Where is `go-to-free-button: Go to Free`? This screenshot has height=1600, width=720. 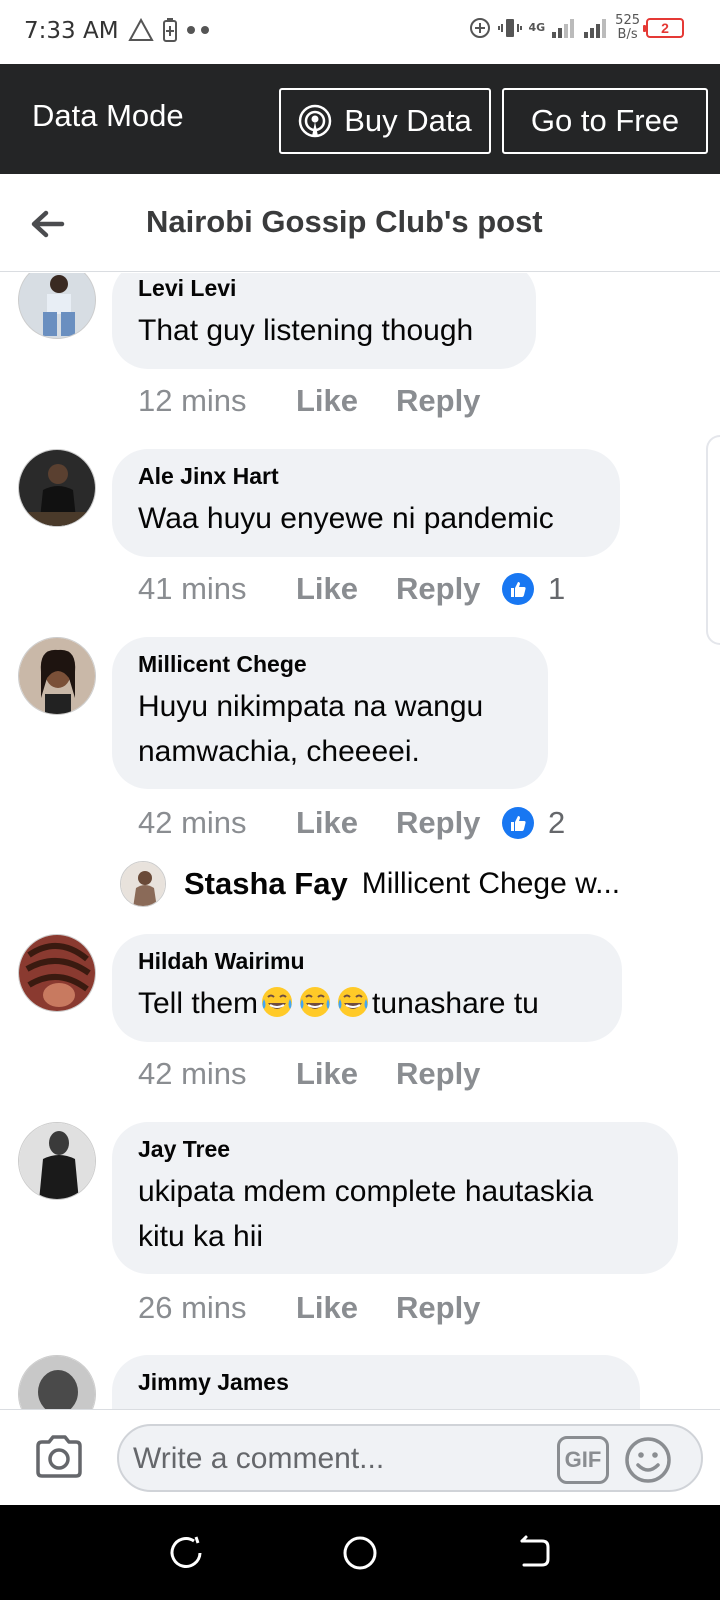 go-to-free-button: Go to Free is located at coordinates (605, 121).